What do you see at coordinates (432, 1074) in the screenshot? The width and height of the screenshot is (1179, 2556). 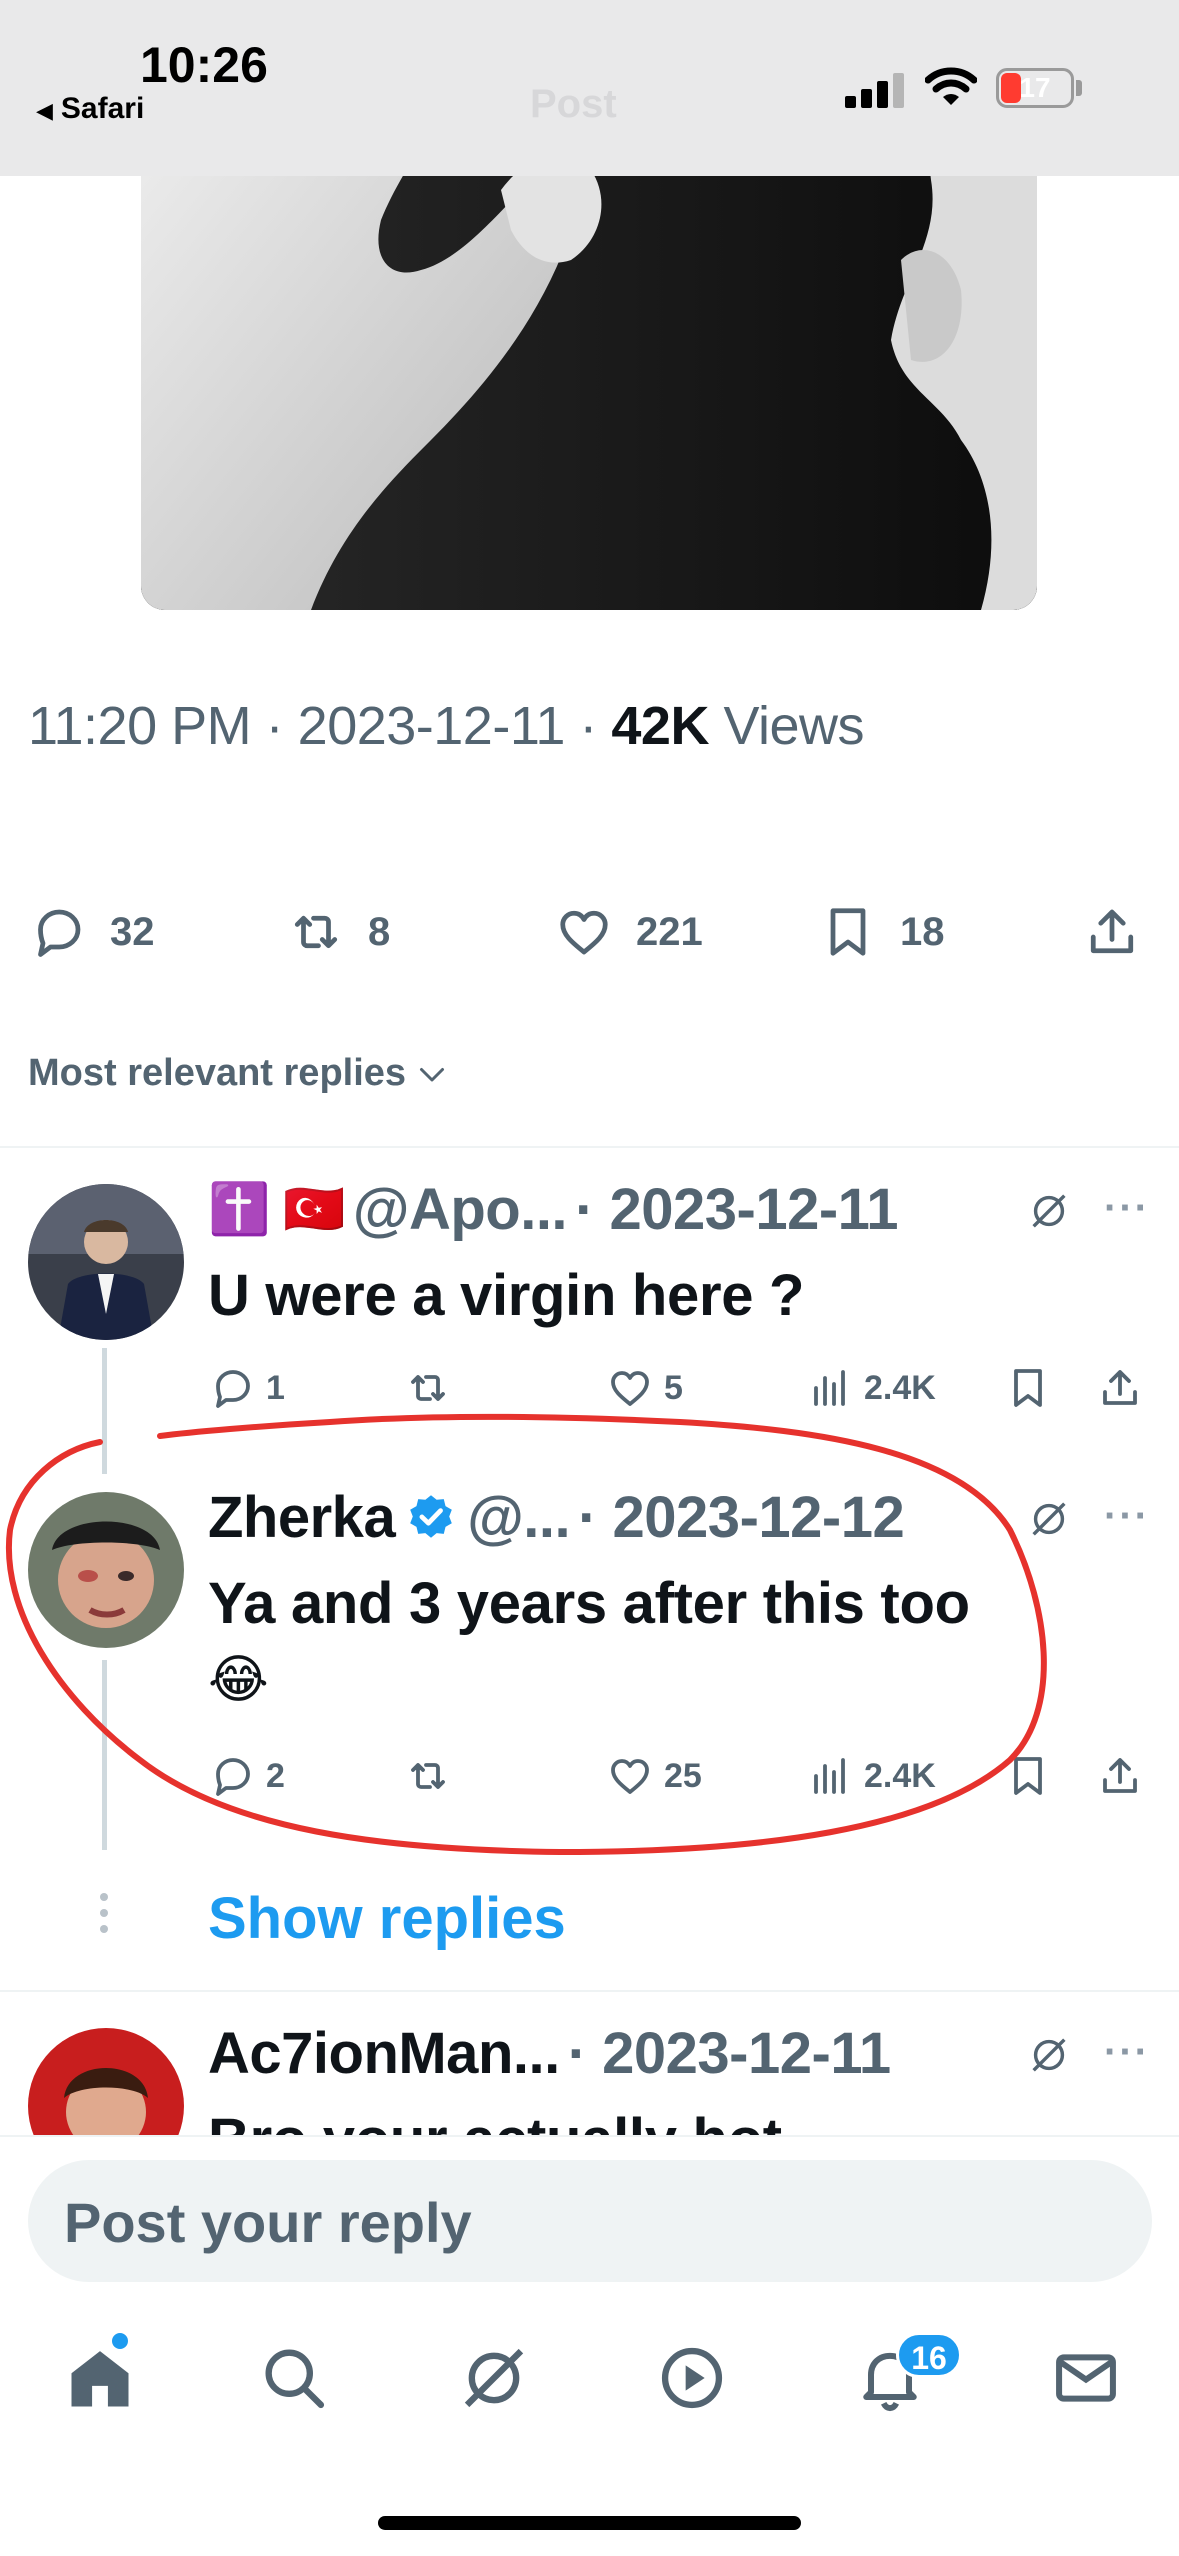 I see `chevron-down-icon` at bounding box center [432, 1074].